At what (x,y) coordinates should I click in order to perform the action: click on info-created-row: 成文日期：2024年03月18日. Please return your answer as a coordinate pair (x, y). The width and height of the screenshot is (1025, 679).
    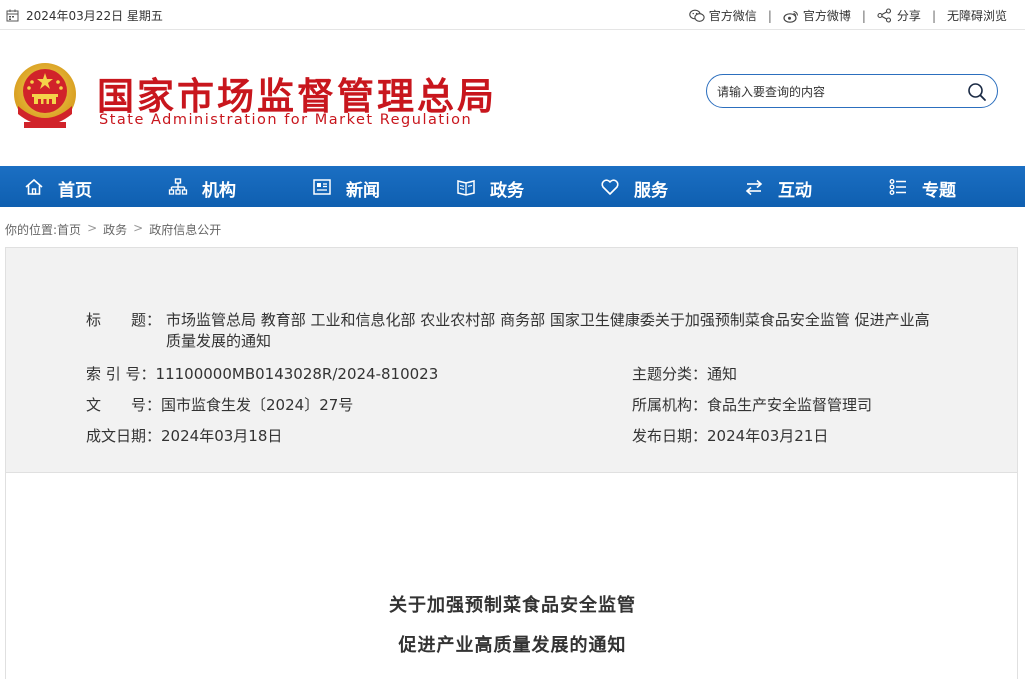
    Looking at the image, I should click on (184, 435).